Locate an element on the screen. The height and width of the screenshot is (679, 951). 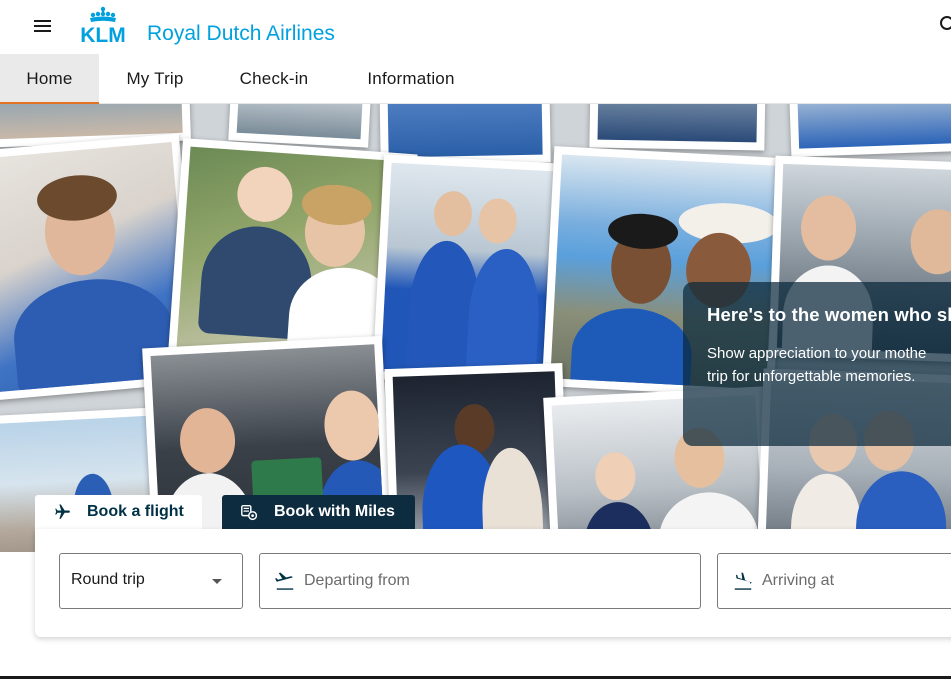
hamburger-menu-icon is located at coordinates (44, 26).